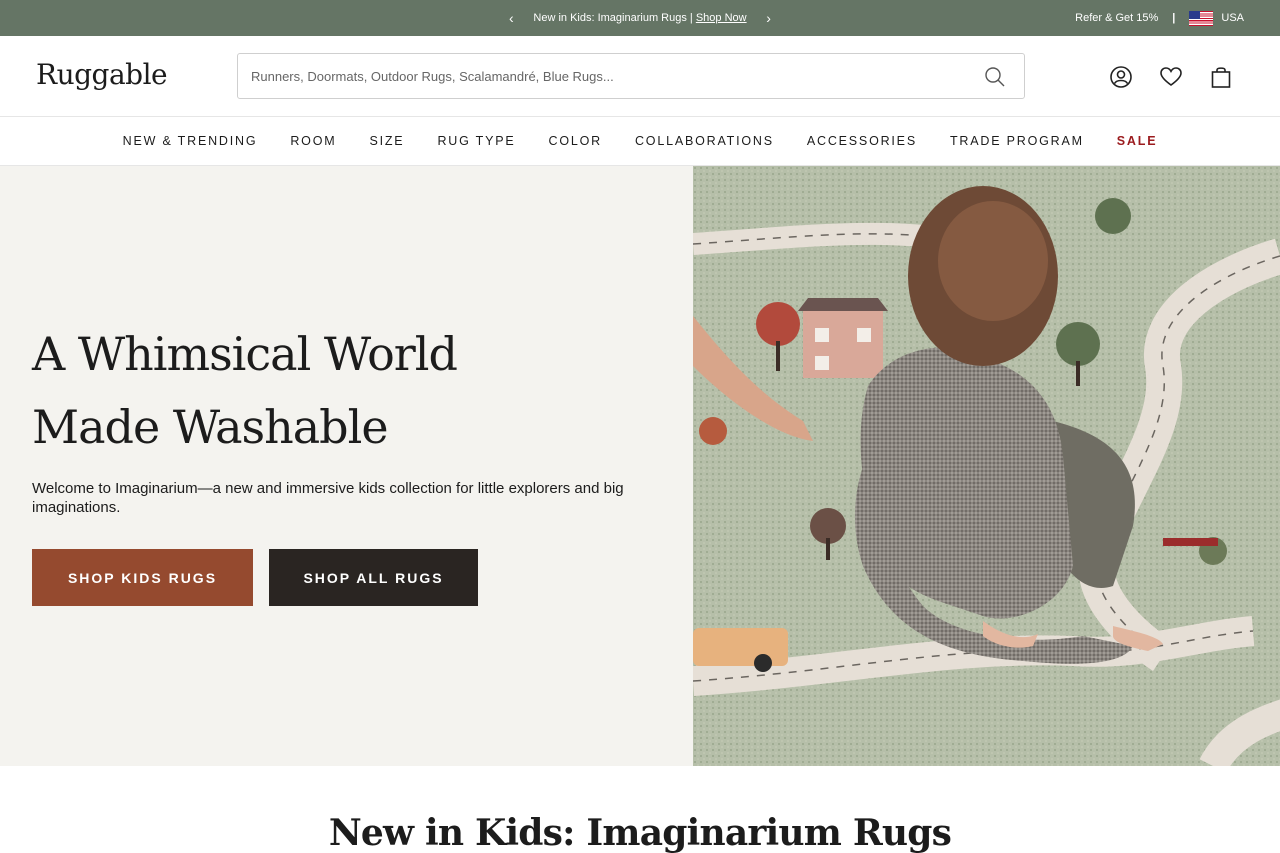 Image resolution: width=1280 pixels, height=853 pixels. I want to click on shop-now-link: Shop Now, so click(721, 18).